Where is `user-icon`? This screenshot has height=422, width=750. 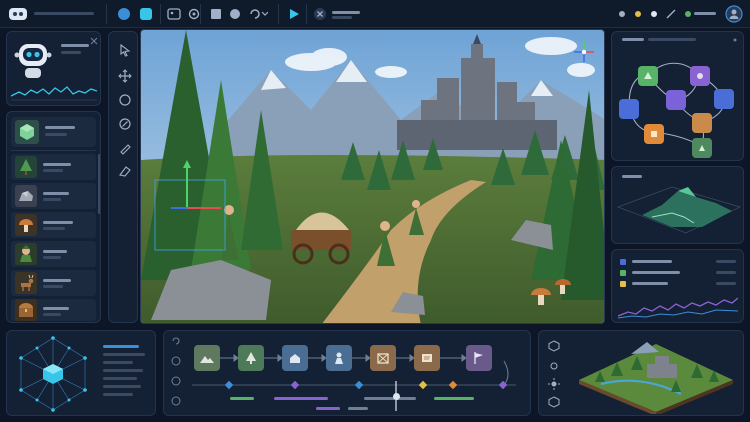 user-icon is located at coordinates (734, 14).